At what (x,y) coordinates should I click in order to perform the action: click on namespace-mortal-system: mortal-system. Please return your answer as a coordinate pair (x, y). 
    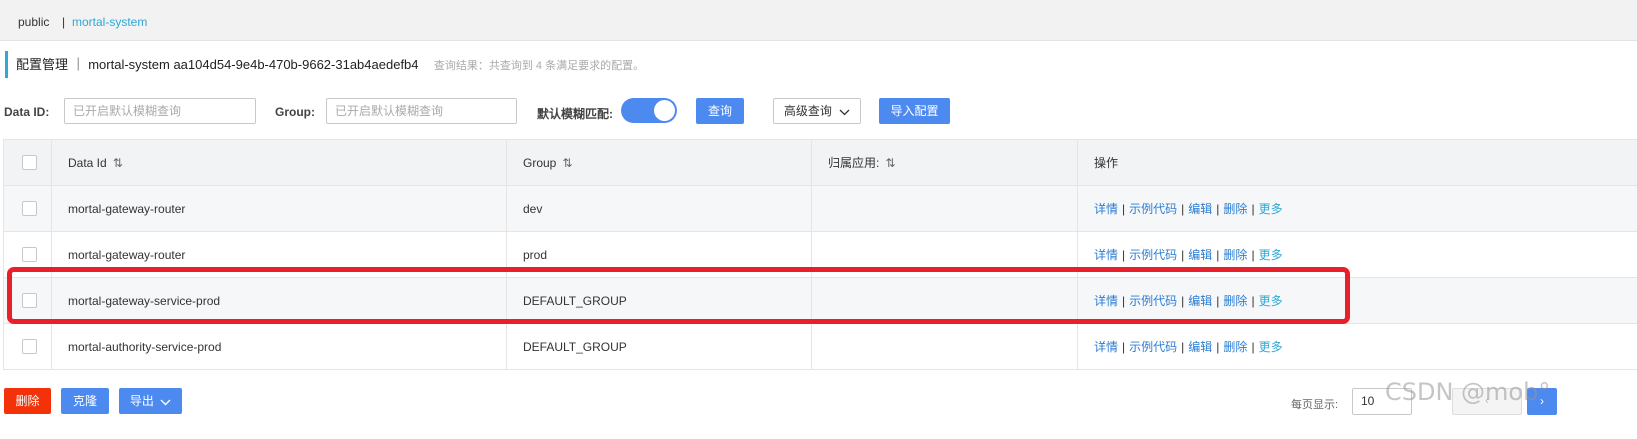
    Looking at the image, I should click on (109, 22).